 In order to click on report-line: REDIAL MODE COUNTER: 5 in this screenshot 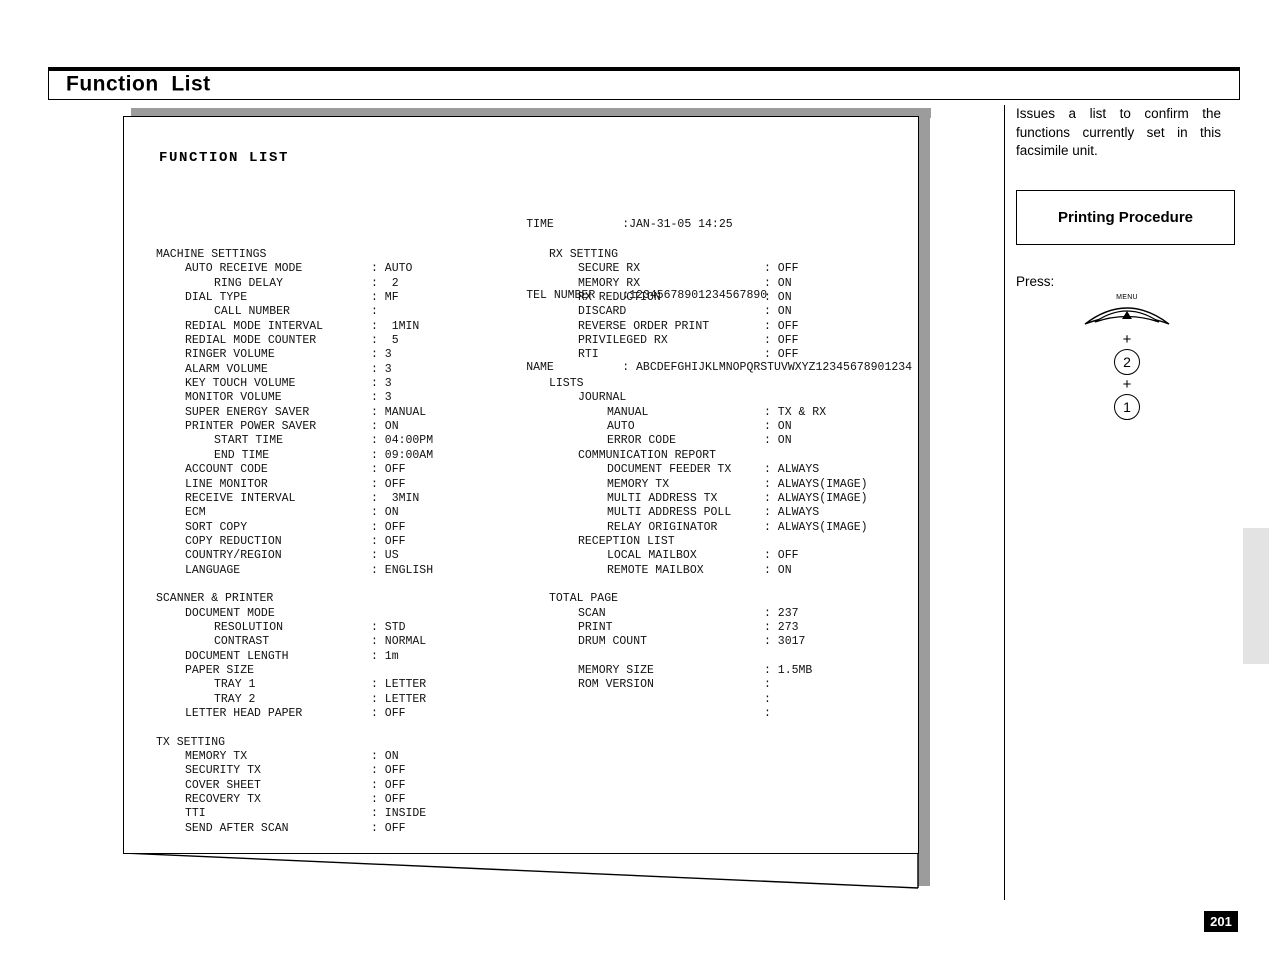, I will do `click(321, 341)`.